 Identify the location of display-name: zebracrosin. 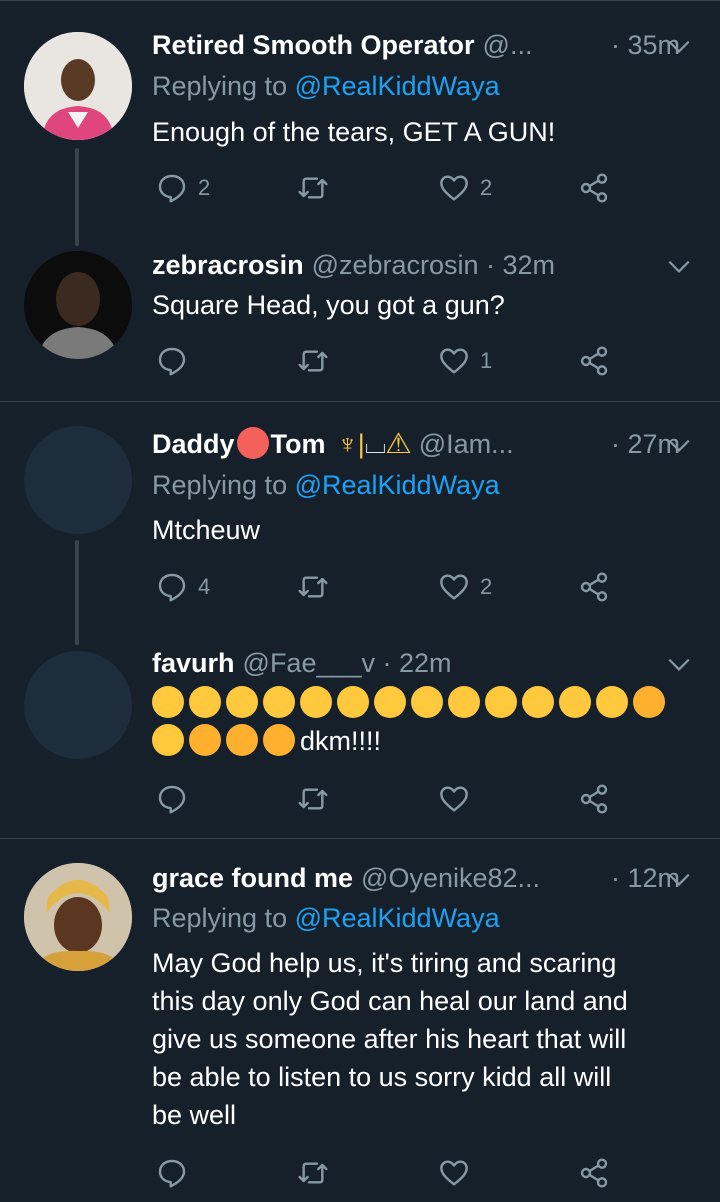
(228, 265).